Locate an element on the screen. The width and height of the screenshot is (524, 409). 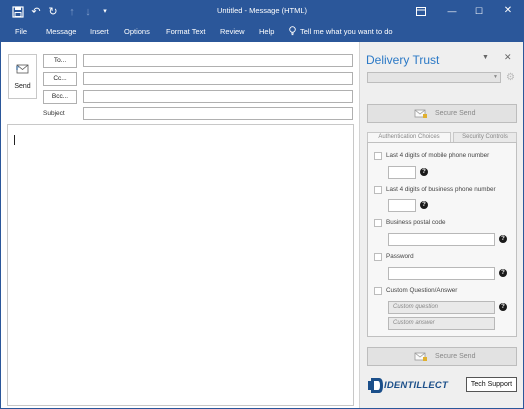
account-select: ▼ is located at coordinates (434, 77).